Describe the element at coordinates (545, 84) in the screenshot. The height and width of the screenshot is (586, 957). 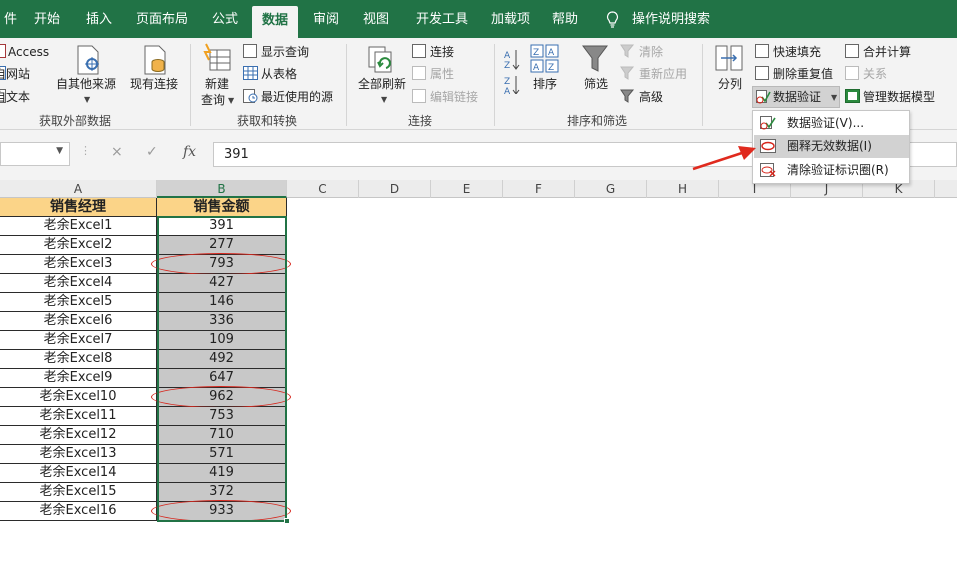
I see `sort-button: 排序` at that location.